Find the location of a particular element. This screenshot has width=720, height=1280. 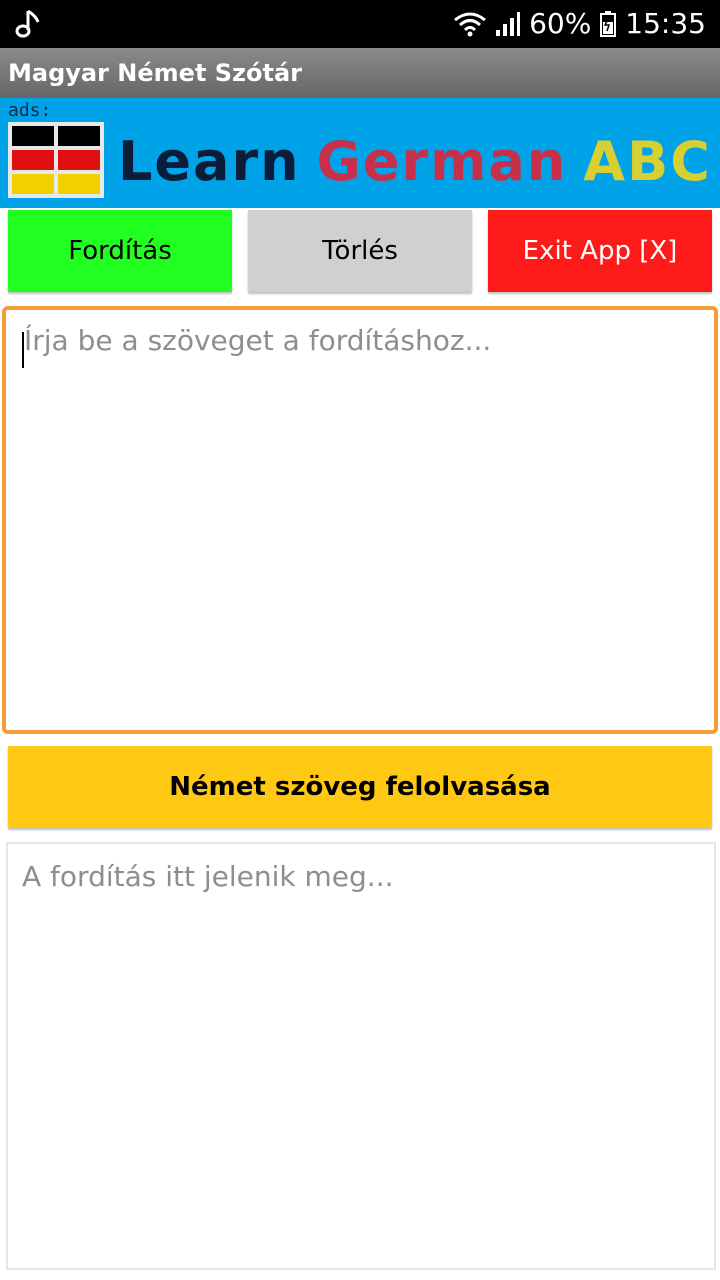

battery-percent: 60% is located at coordinates (560, 23).